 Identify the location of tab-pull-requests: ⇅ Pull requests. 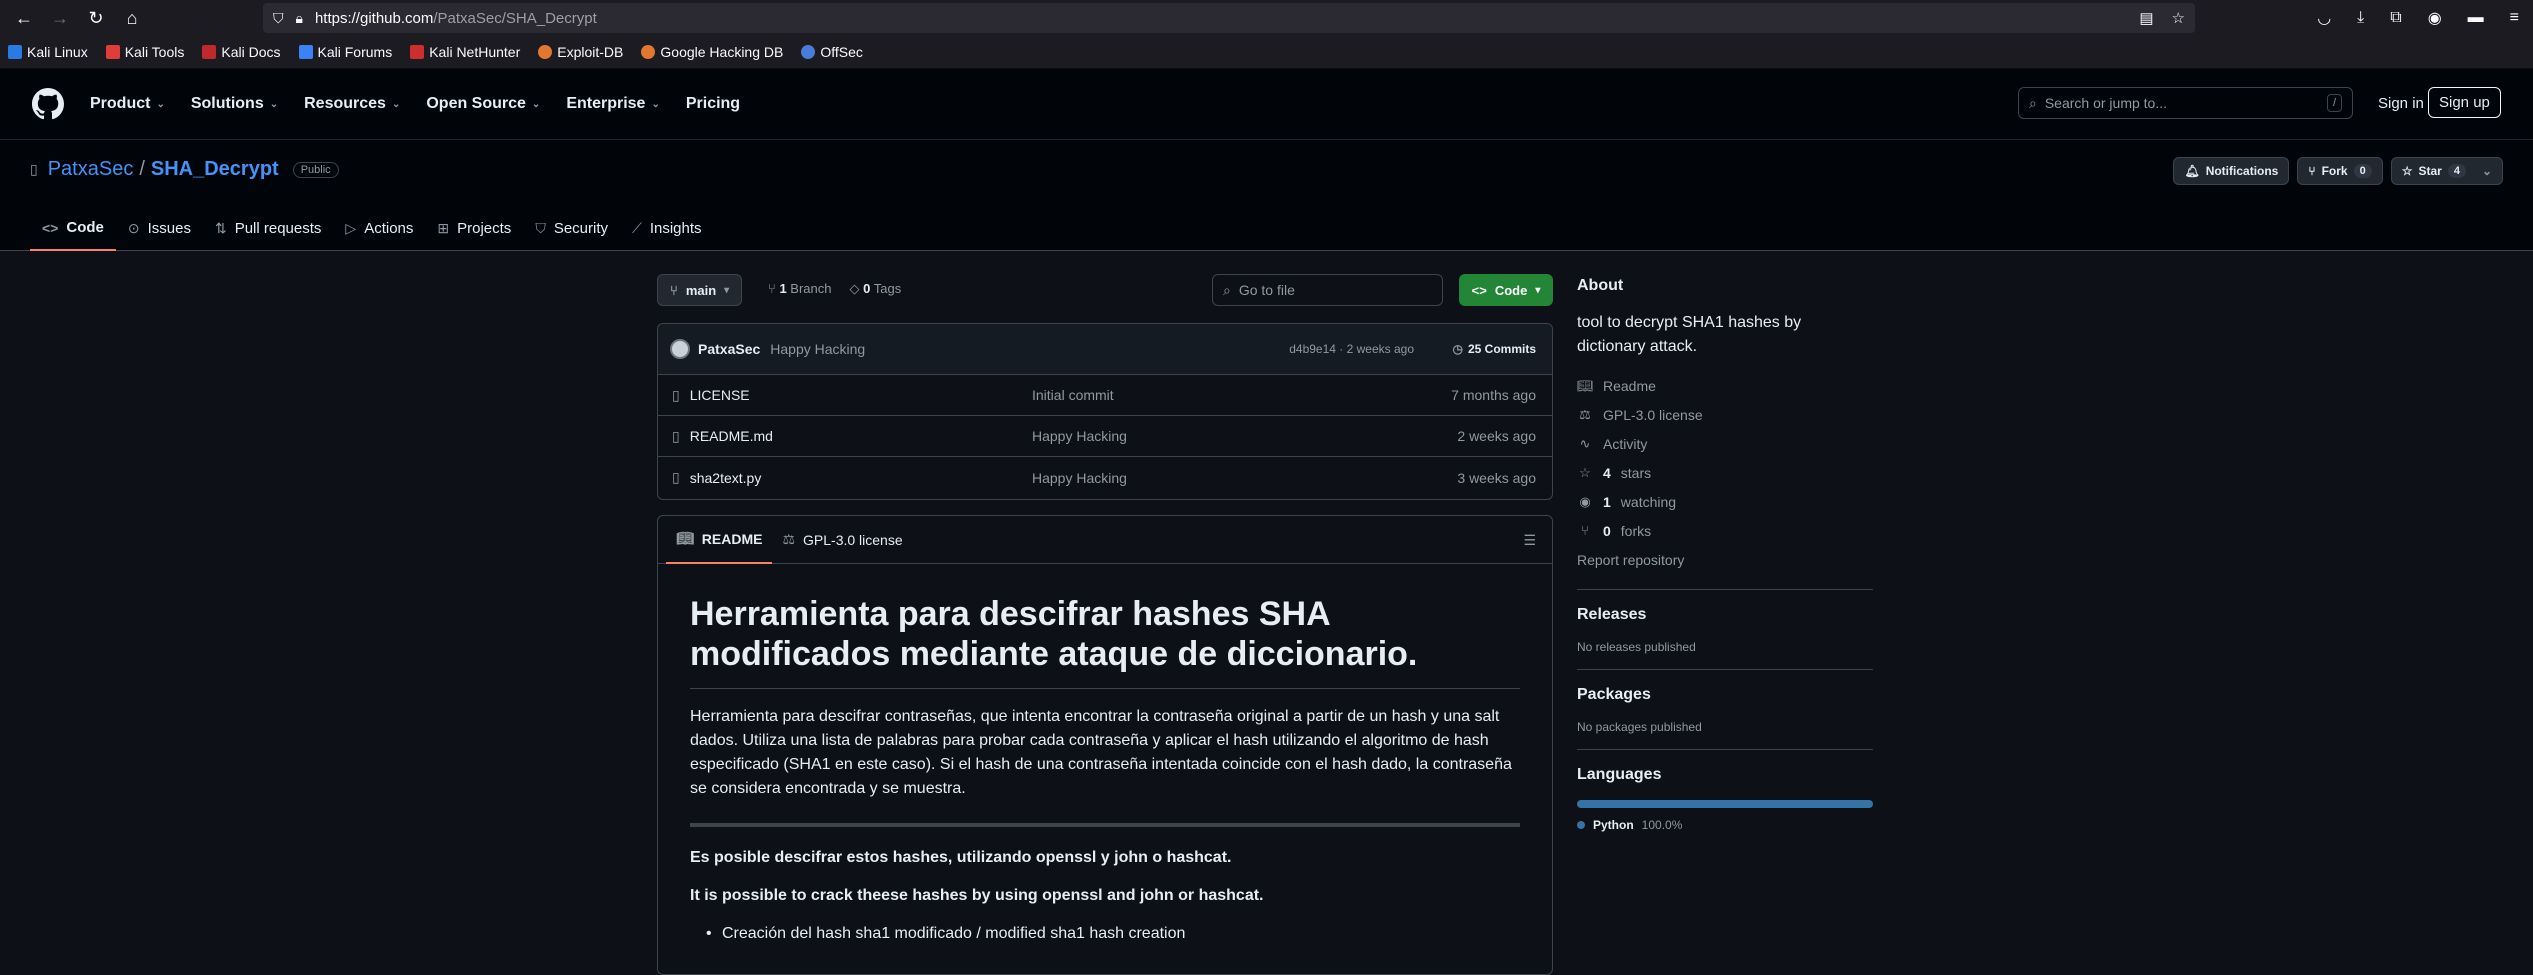
(268, 228).